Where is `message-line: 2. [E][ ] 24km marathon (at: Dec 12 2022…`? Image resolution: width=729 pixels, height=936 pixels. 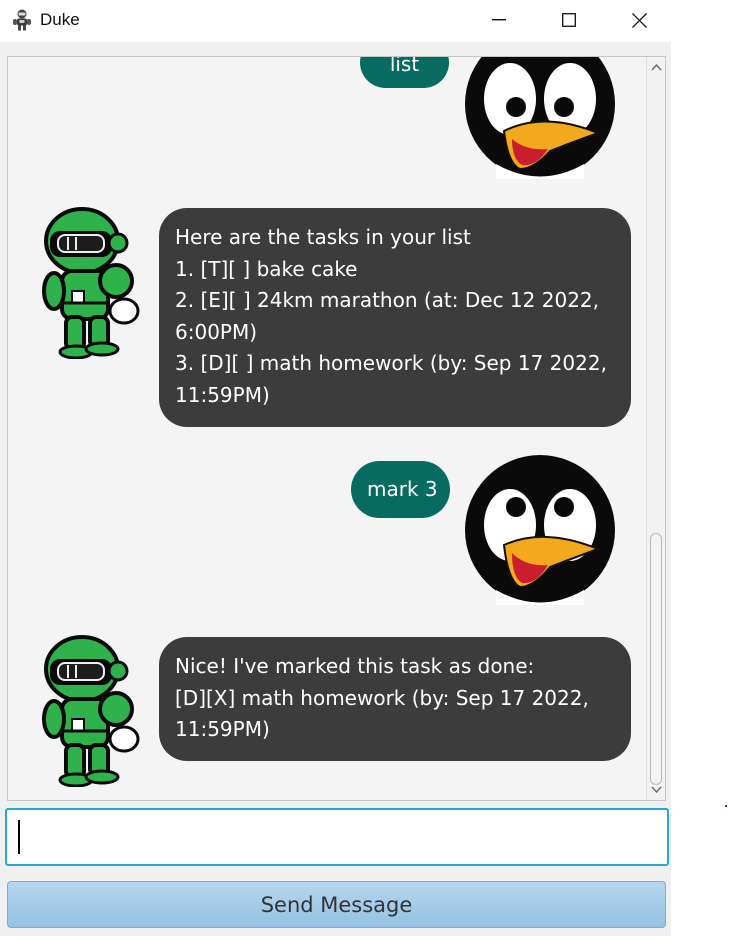 message-line: 2. [E][ ] 24km marathon (at: Dec 12 2022… is located at coordinates (387, 300).